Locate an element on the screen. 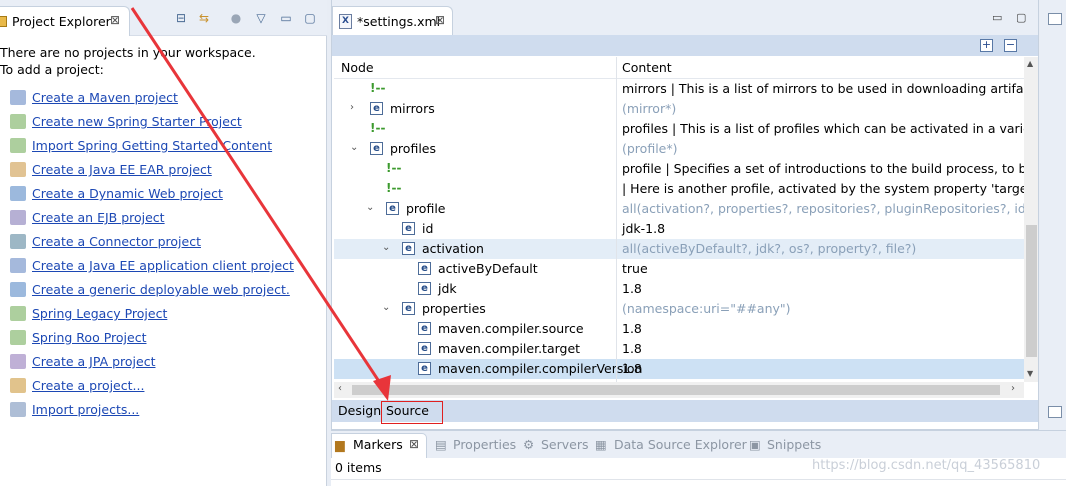 The image size is (1066, 486). horizontal-scroll-thumb is located at coordinates (676, 390).